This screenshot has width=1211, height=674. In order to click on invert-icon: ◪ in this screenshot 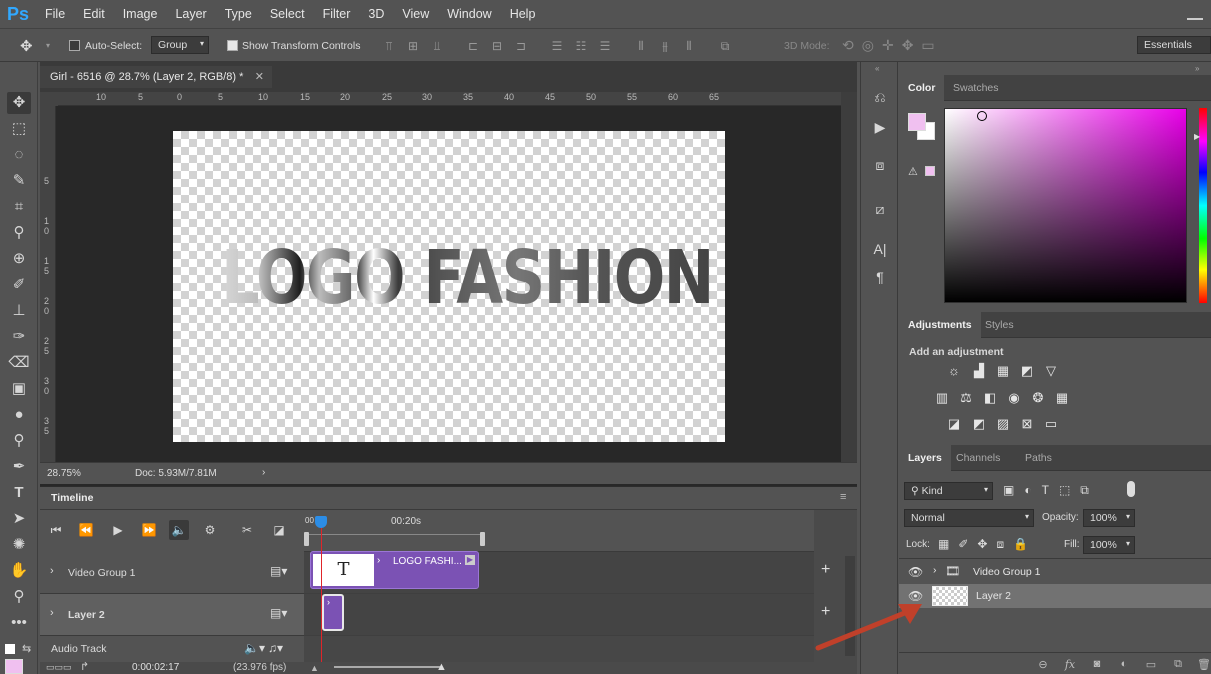, I will do `click(954, 424)`.